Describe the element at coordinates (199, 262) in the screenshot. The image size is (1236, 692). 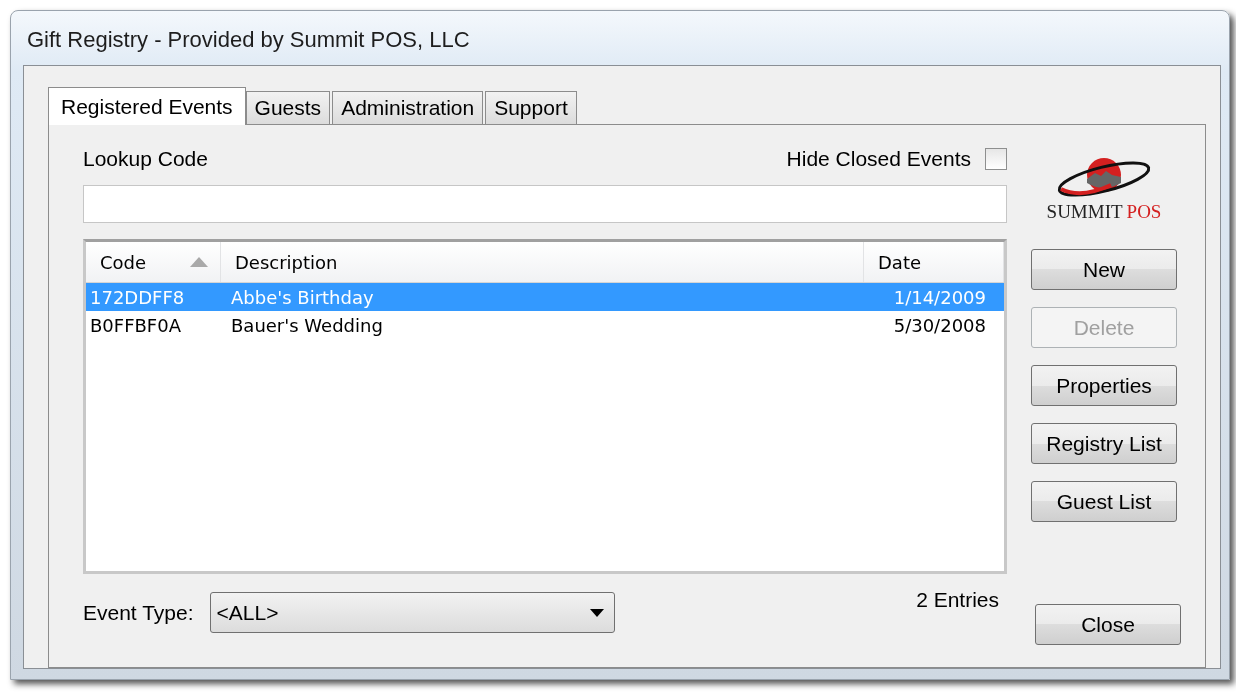
I see `sort-arrow-icon` at that location.